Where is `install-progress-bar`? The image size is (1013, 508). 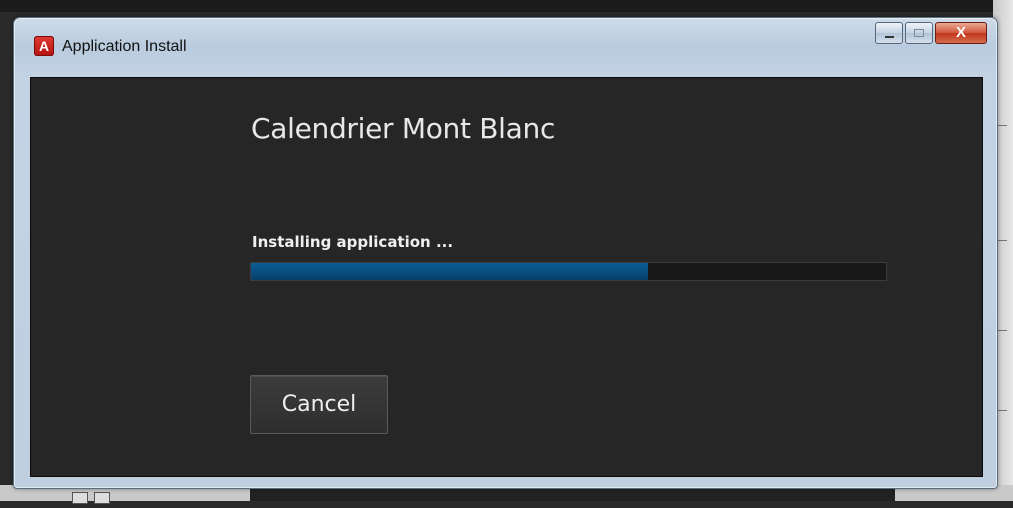
install-progress-bar is located at coordinates (568, 271).